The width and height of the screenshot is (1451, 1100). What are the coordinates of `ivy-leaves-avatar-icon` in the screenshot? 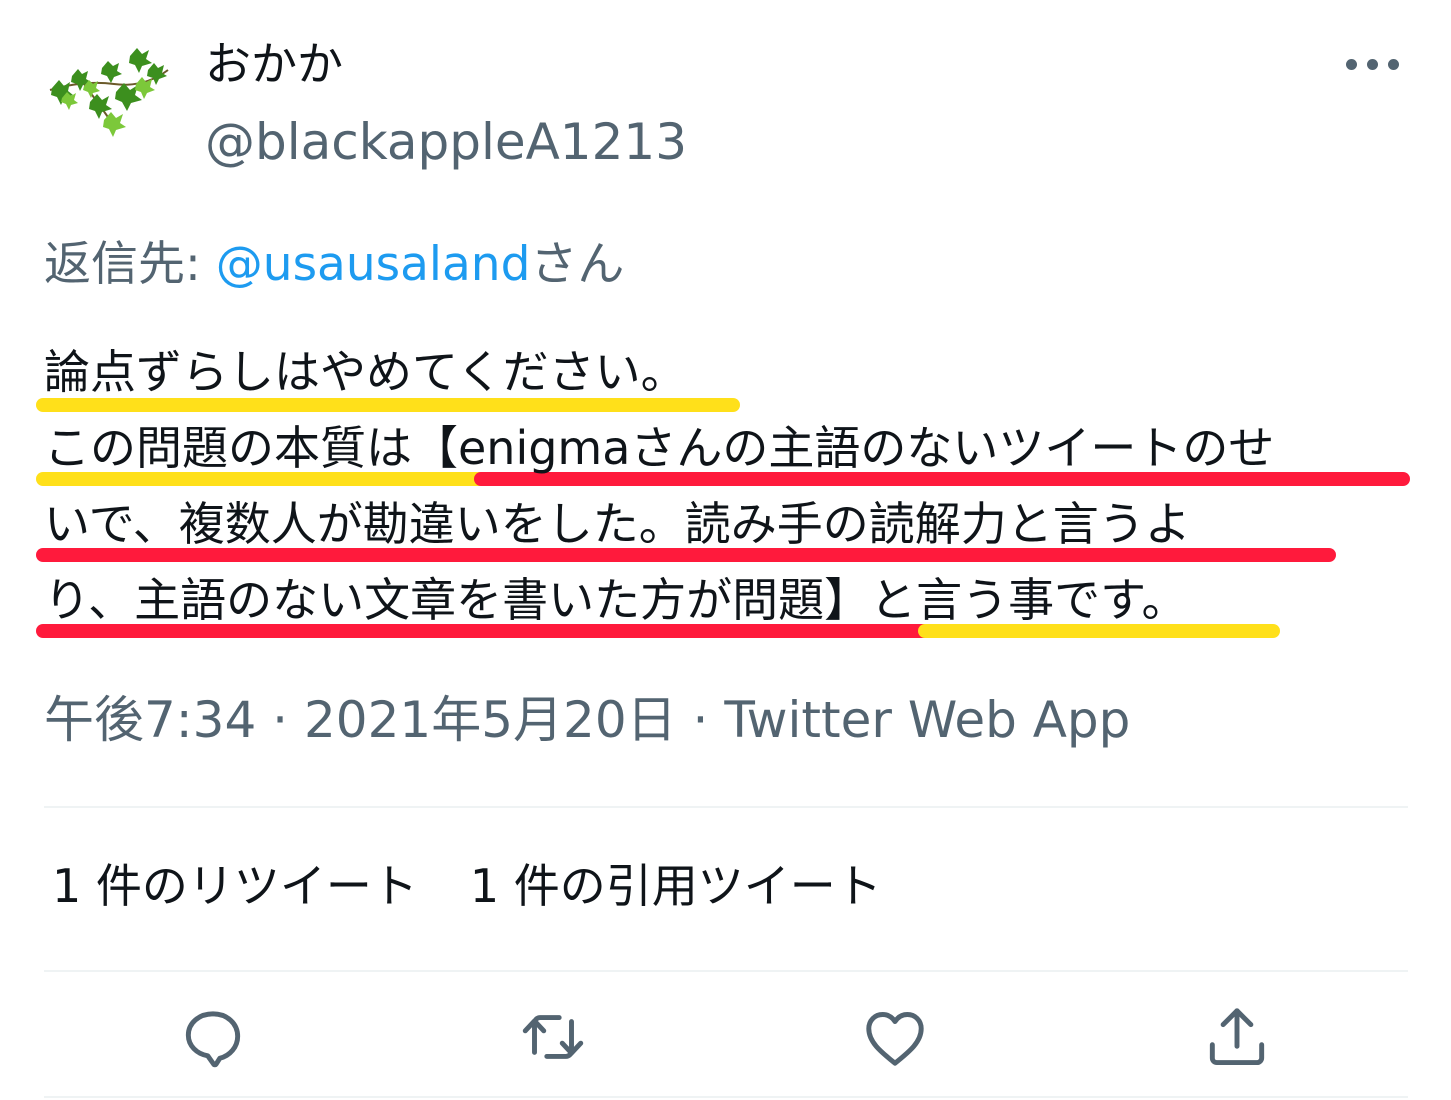 It's located at (109, 92).